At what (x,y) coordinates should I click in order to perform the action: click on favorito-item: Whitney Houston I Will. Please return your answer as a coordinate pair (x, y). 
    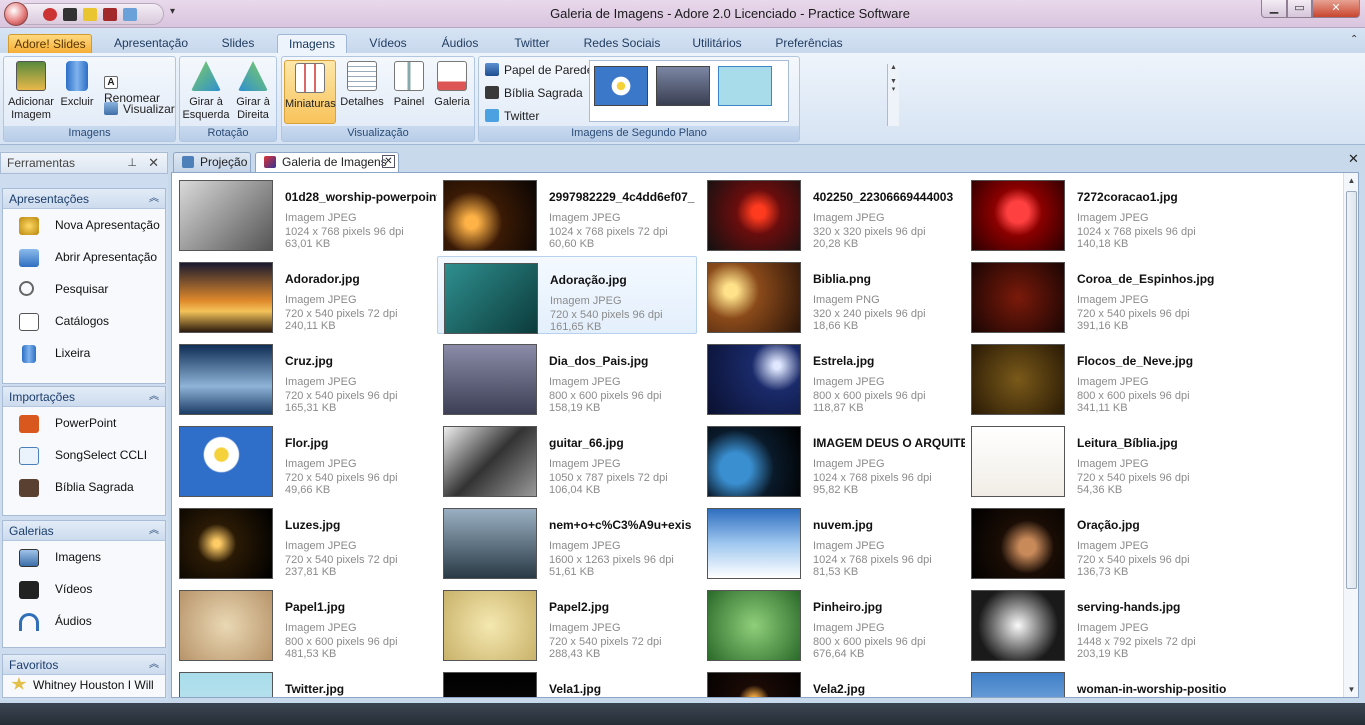
    Looking at the image, I should click on (84, 685).